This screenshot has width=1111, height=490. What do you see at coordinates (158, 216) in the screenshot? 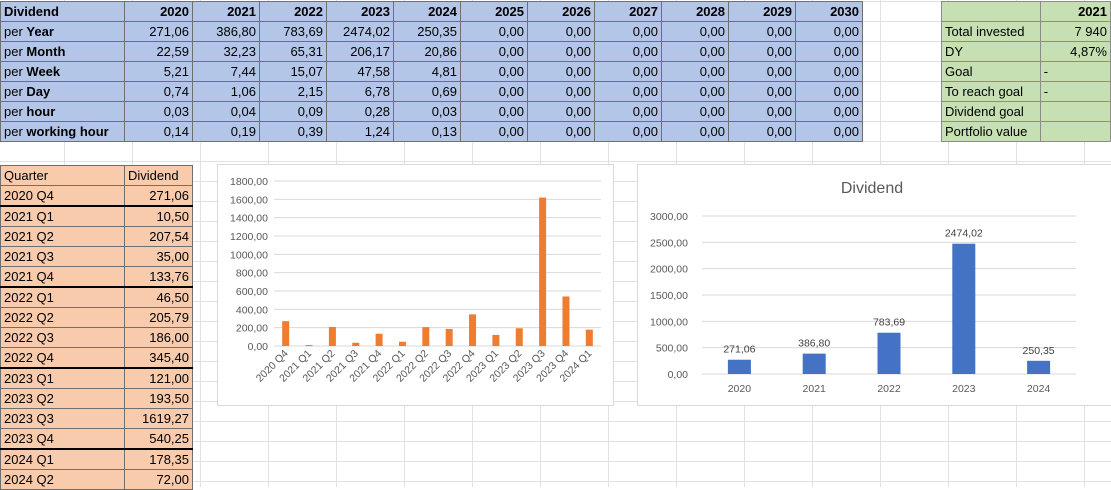
I see `quarter-dividend-cell: 10,50` at bounding box center [158, 216].